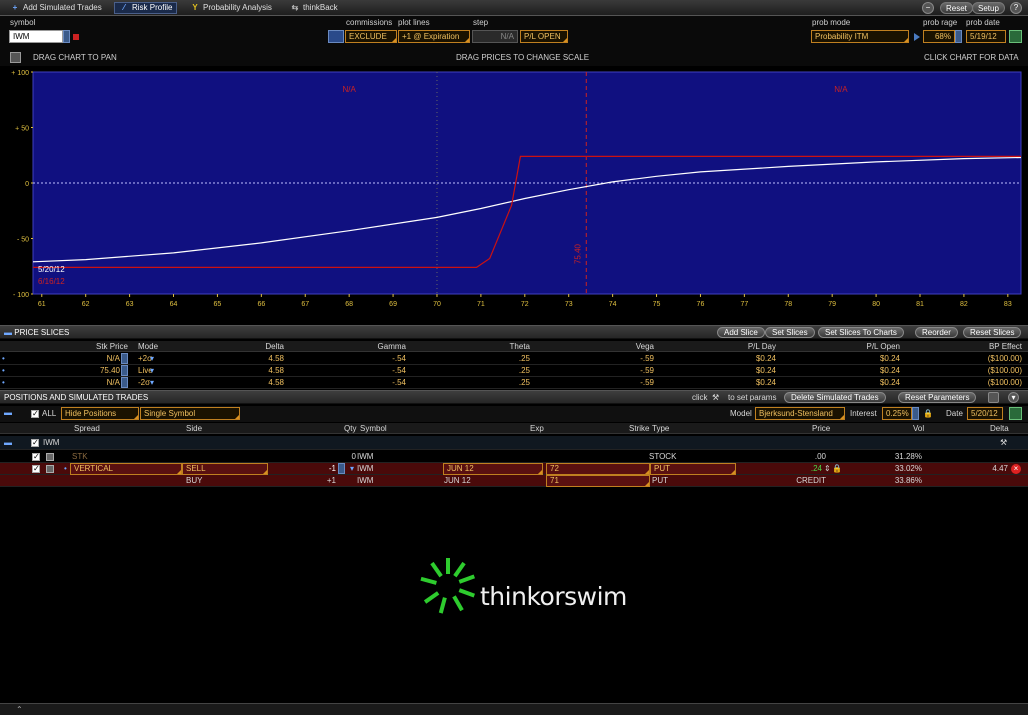 The width and height of the screenshot is (1028, 715). What do you see at coordinates (956, 8) in the screenshot?
I see `reset-button: Reset` at bounding box center [956, 8].